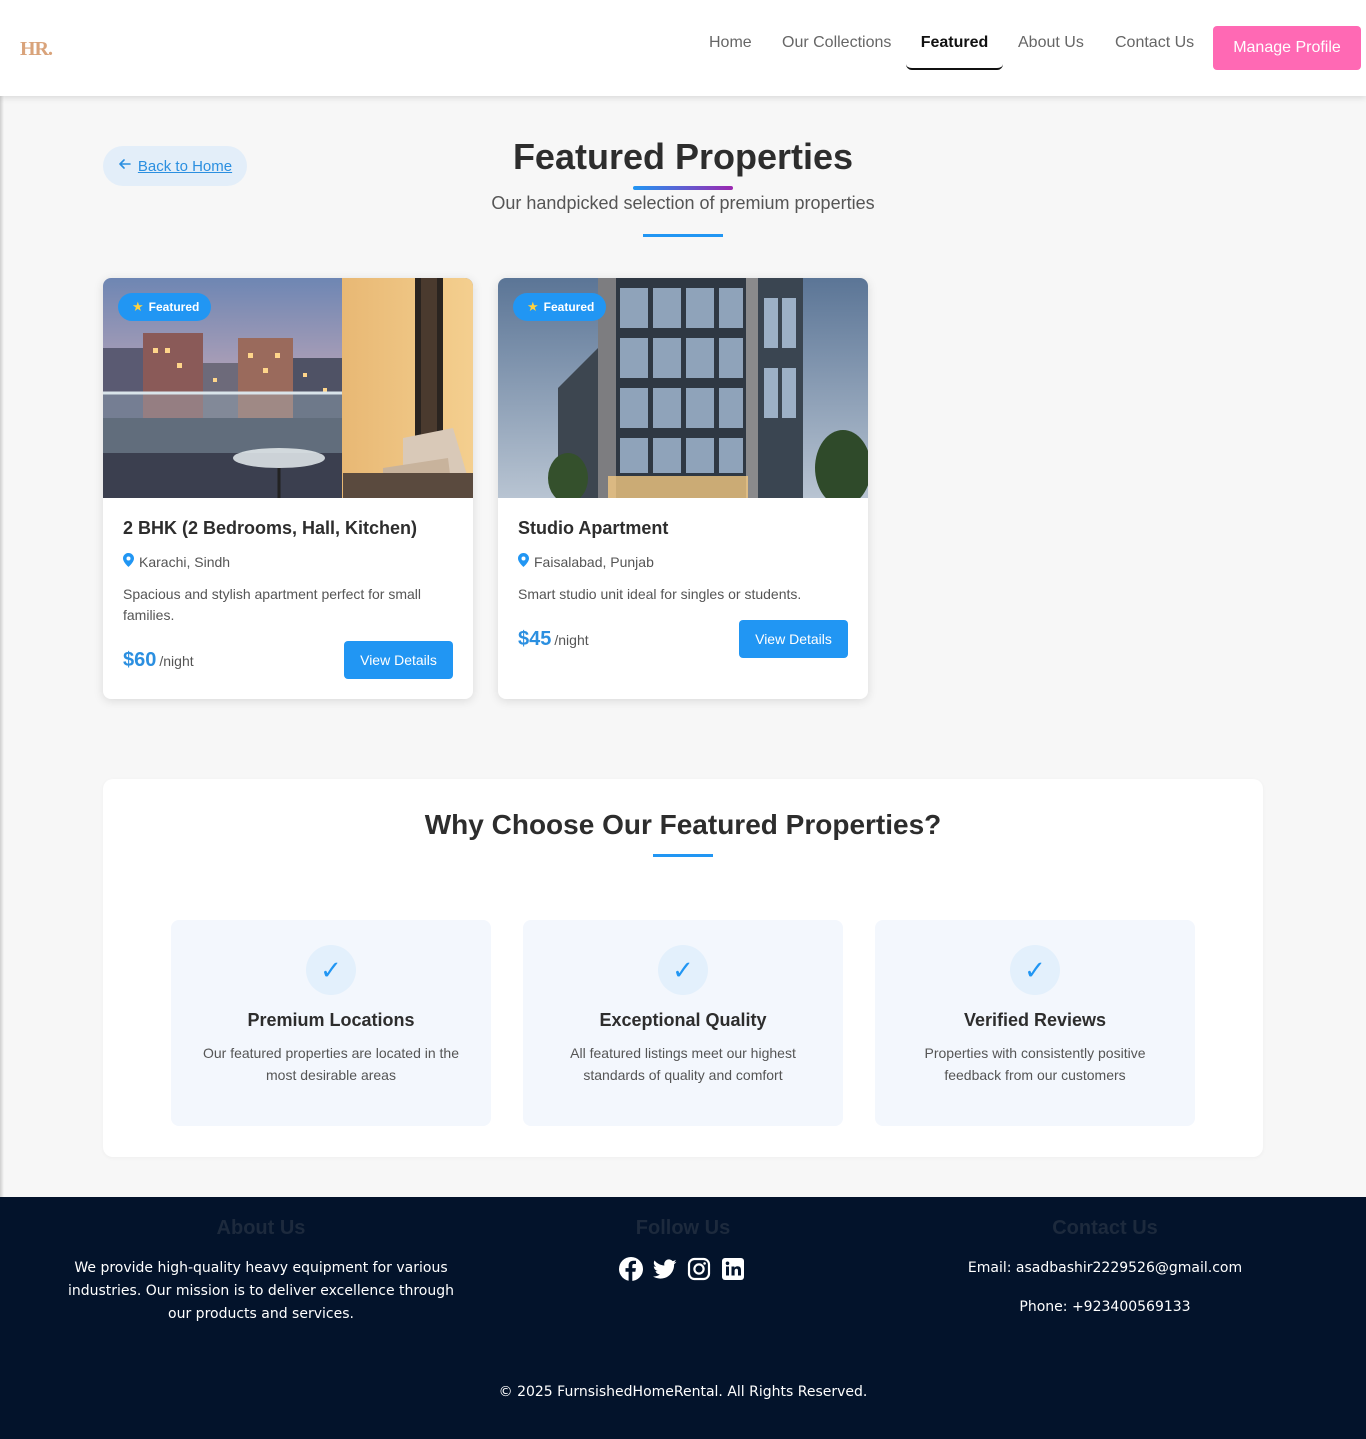  I want to click on property-image-building: ★ Featured, so click(683, 388).